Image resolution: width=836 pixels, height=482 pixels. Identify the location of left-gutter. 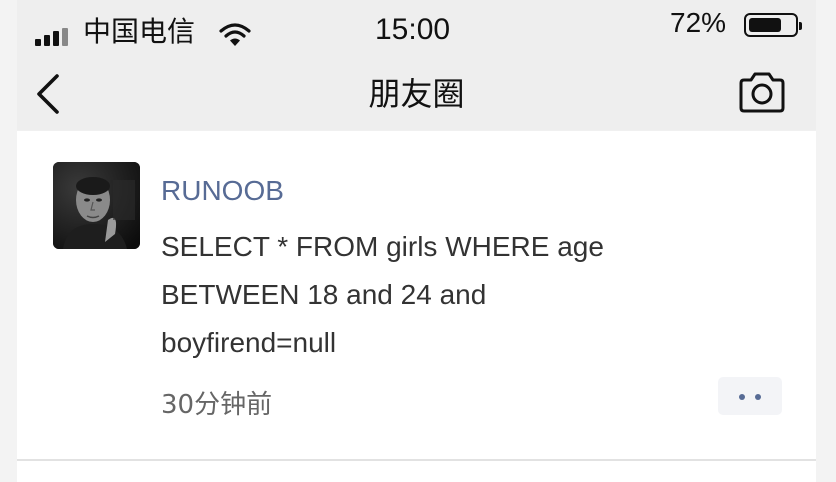
(8, 241).